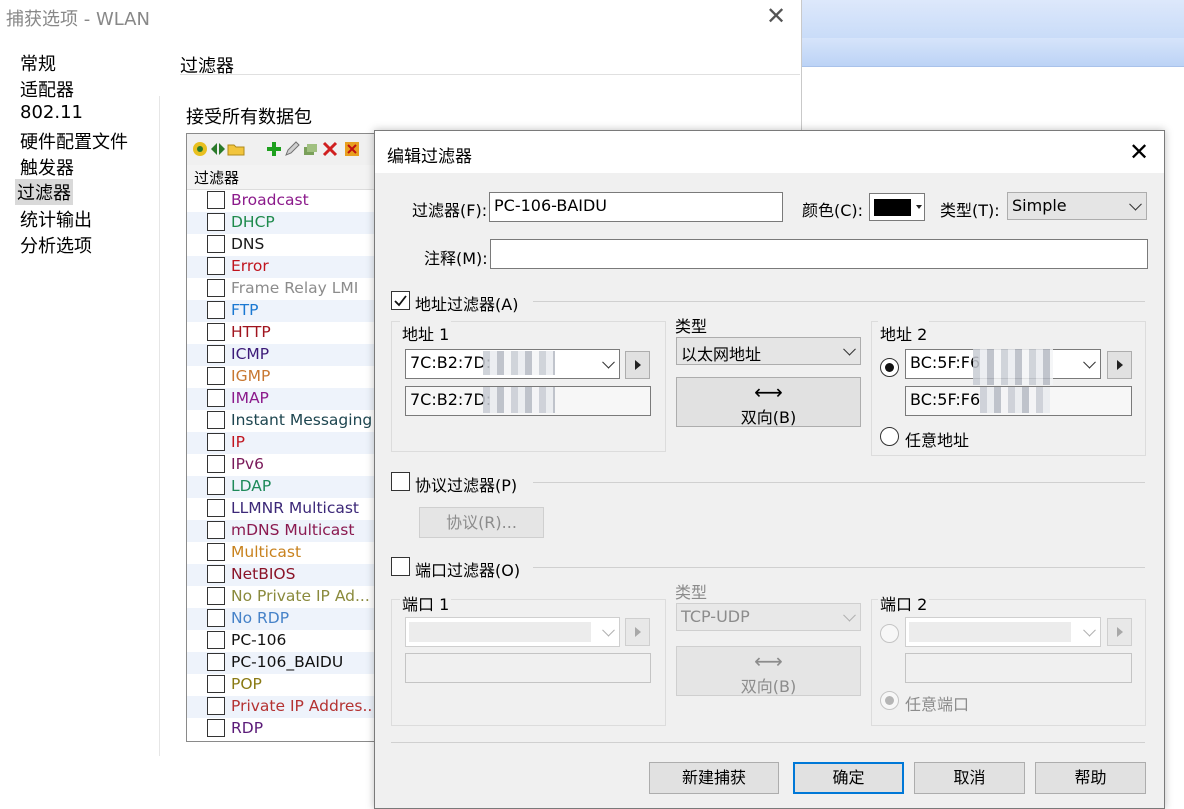  I want to click on filter-row: Error, so click(287, 267).